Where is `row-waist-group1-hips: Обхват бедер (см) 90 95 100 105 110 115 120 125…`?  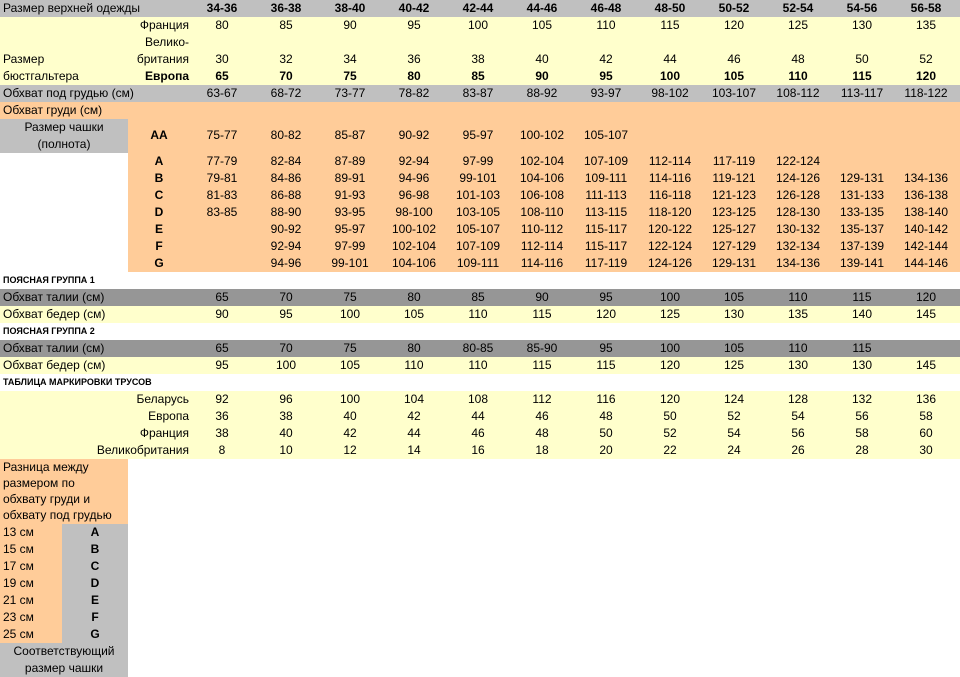
row-waist-group1-hips: Обхват бедер (см) 90 95 100 105 110 115 120 125… is located at coordinates (480, 314).